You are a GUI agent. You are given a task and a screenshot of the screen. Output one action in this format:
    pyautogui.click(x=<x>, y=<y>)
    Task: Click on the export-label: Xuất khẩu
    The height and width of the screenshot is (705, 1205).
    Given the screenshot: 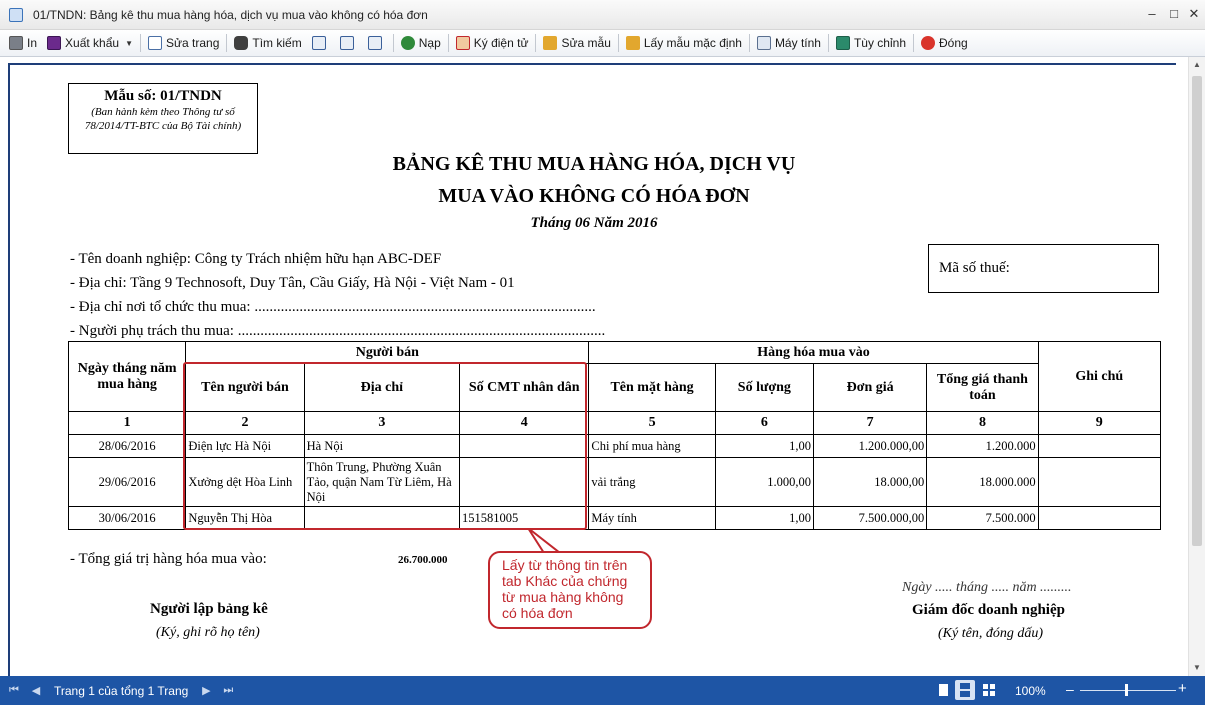 What is the action you would take?
    pyautogui.click(x=92, y=43)
    